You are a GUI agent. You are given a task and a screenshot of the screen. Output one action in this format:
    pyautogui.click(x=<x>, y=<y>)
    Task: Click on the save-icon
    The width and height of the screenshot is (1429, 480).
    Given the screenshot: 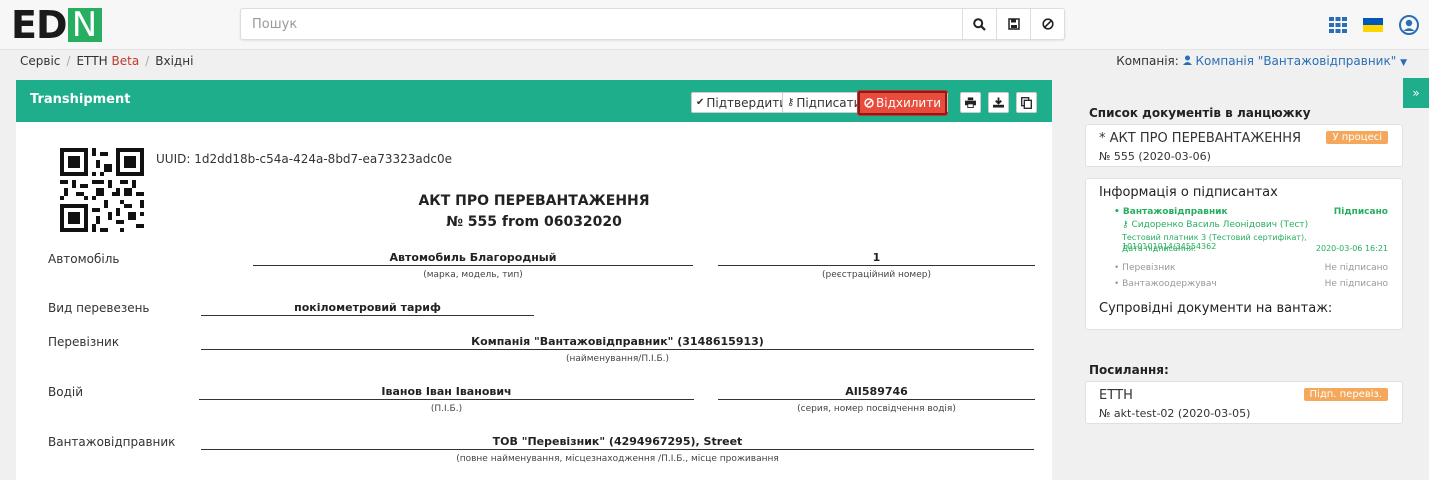 What is the action you would take?
    pyautogui.click(x=1013, y=24)
    